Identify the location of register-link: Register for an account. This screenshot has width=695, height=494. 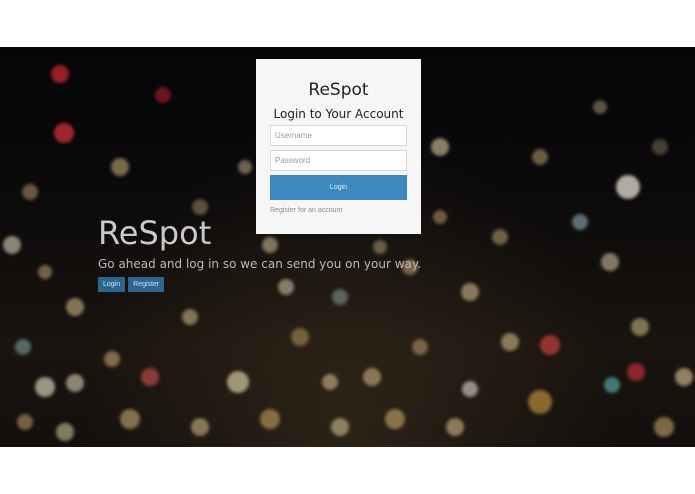
(338, 210).